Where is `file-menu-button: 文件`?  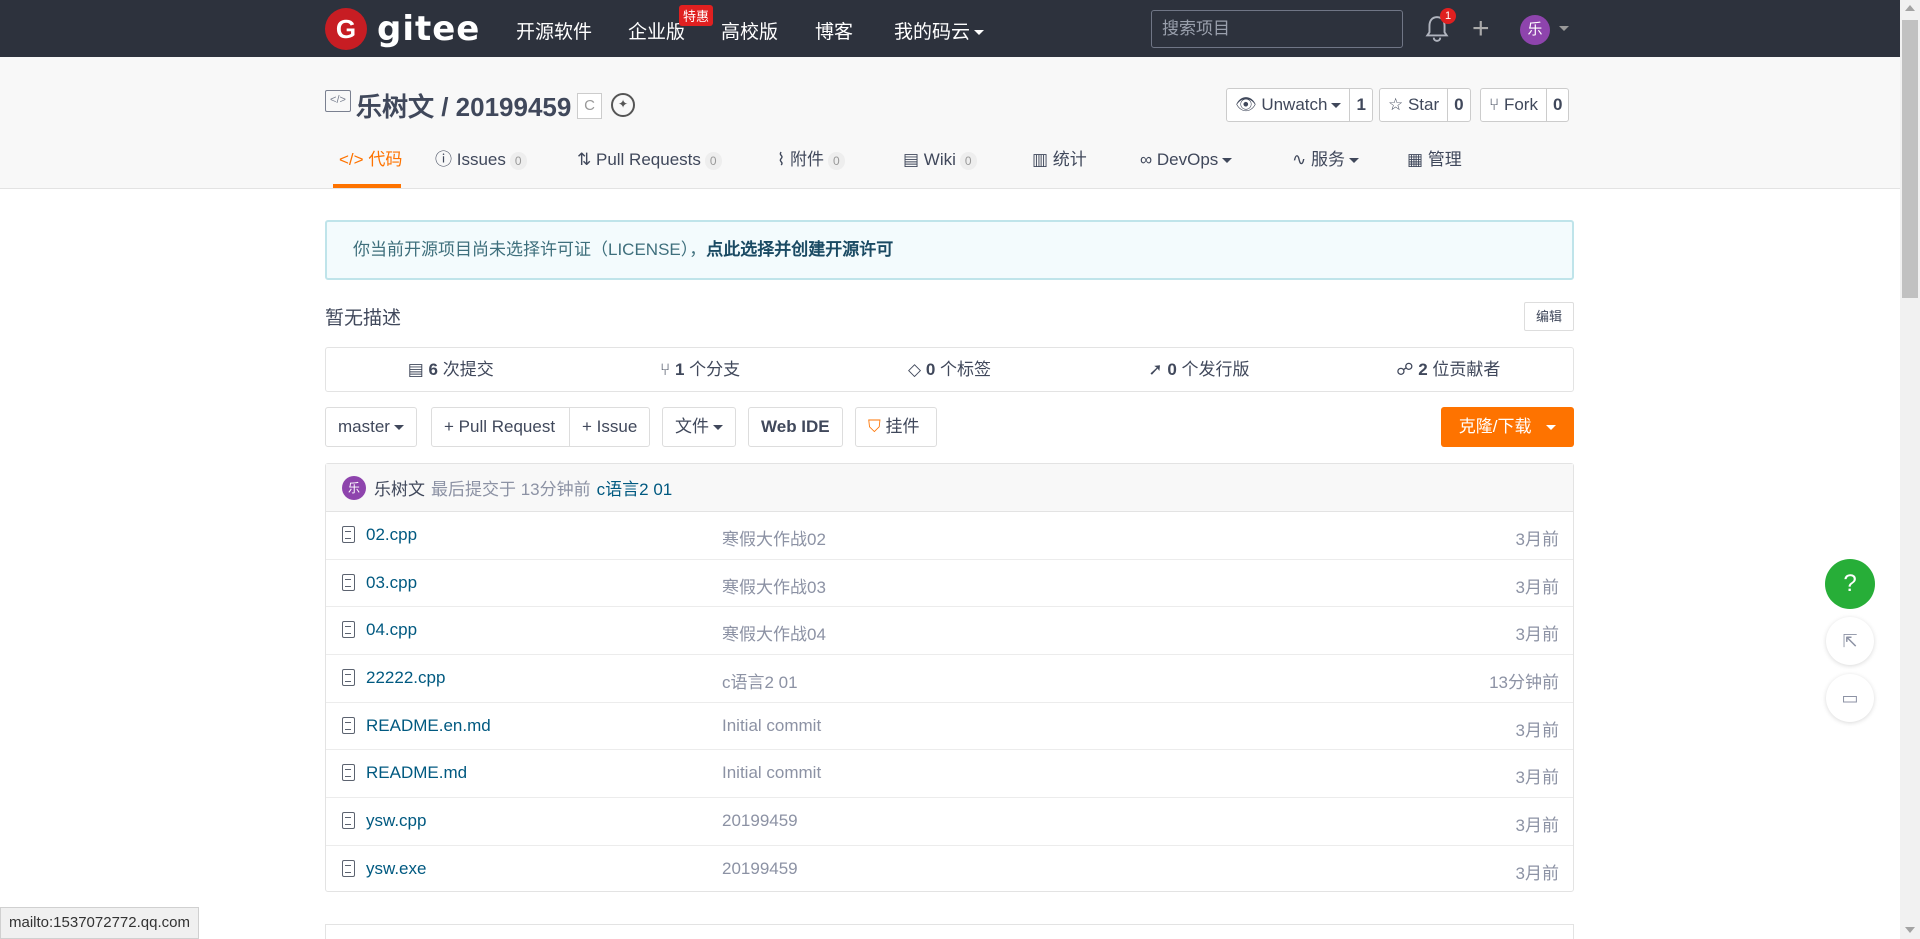 file-menu-button: 文件 is located at coordinates (699, 427).